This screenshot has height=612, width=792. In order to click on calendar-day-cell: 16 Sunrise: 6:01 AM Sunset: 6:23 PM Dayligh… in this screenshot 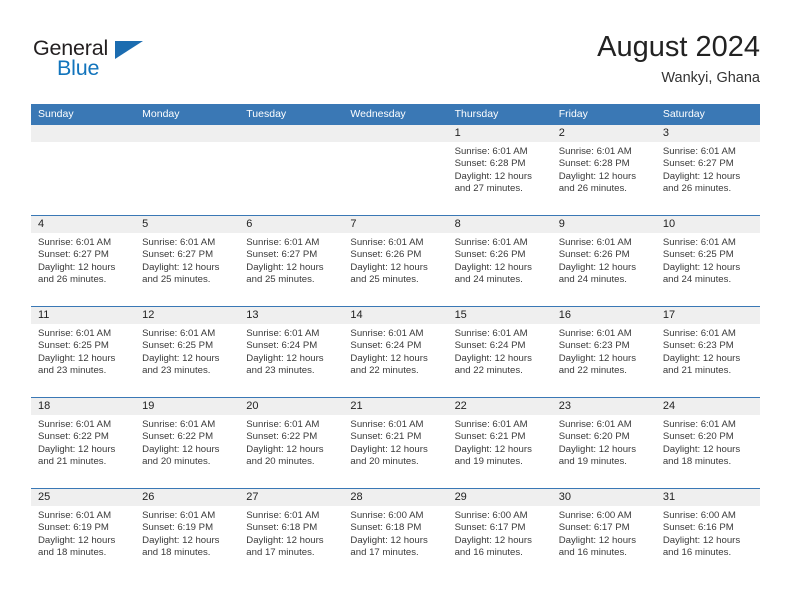, I will do `click(603, 352)`.